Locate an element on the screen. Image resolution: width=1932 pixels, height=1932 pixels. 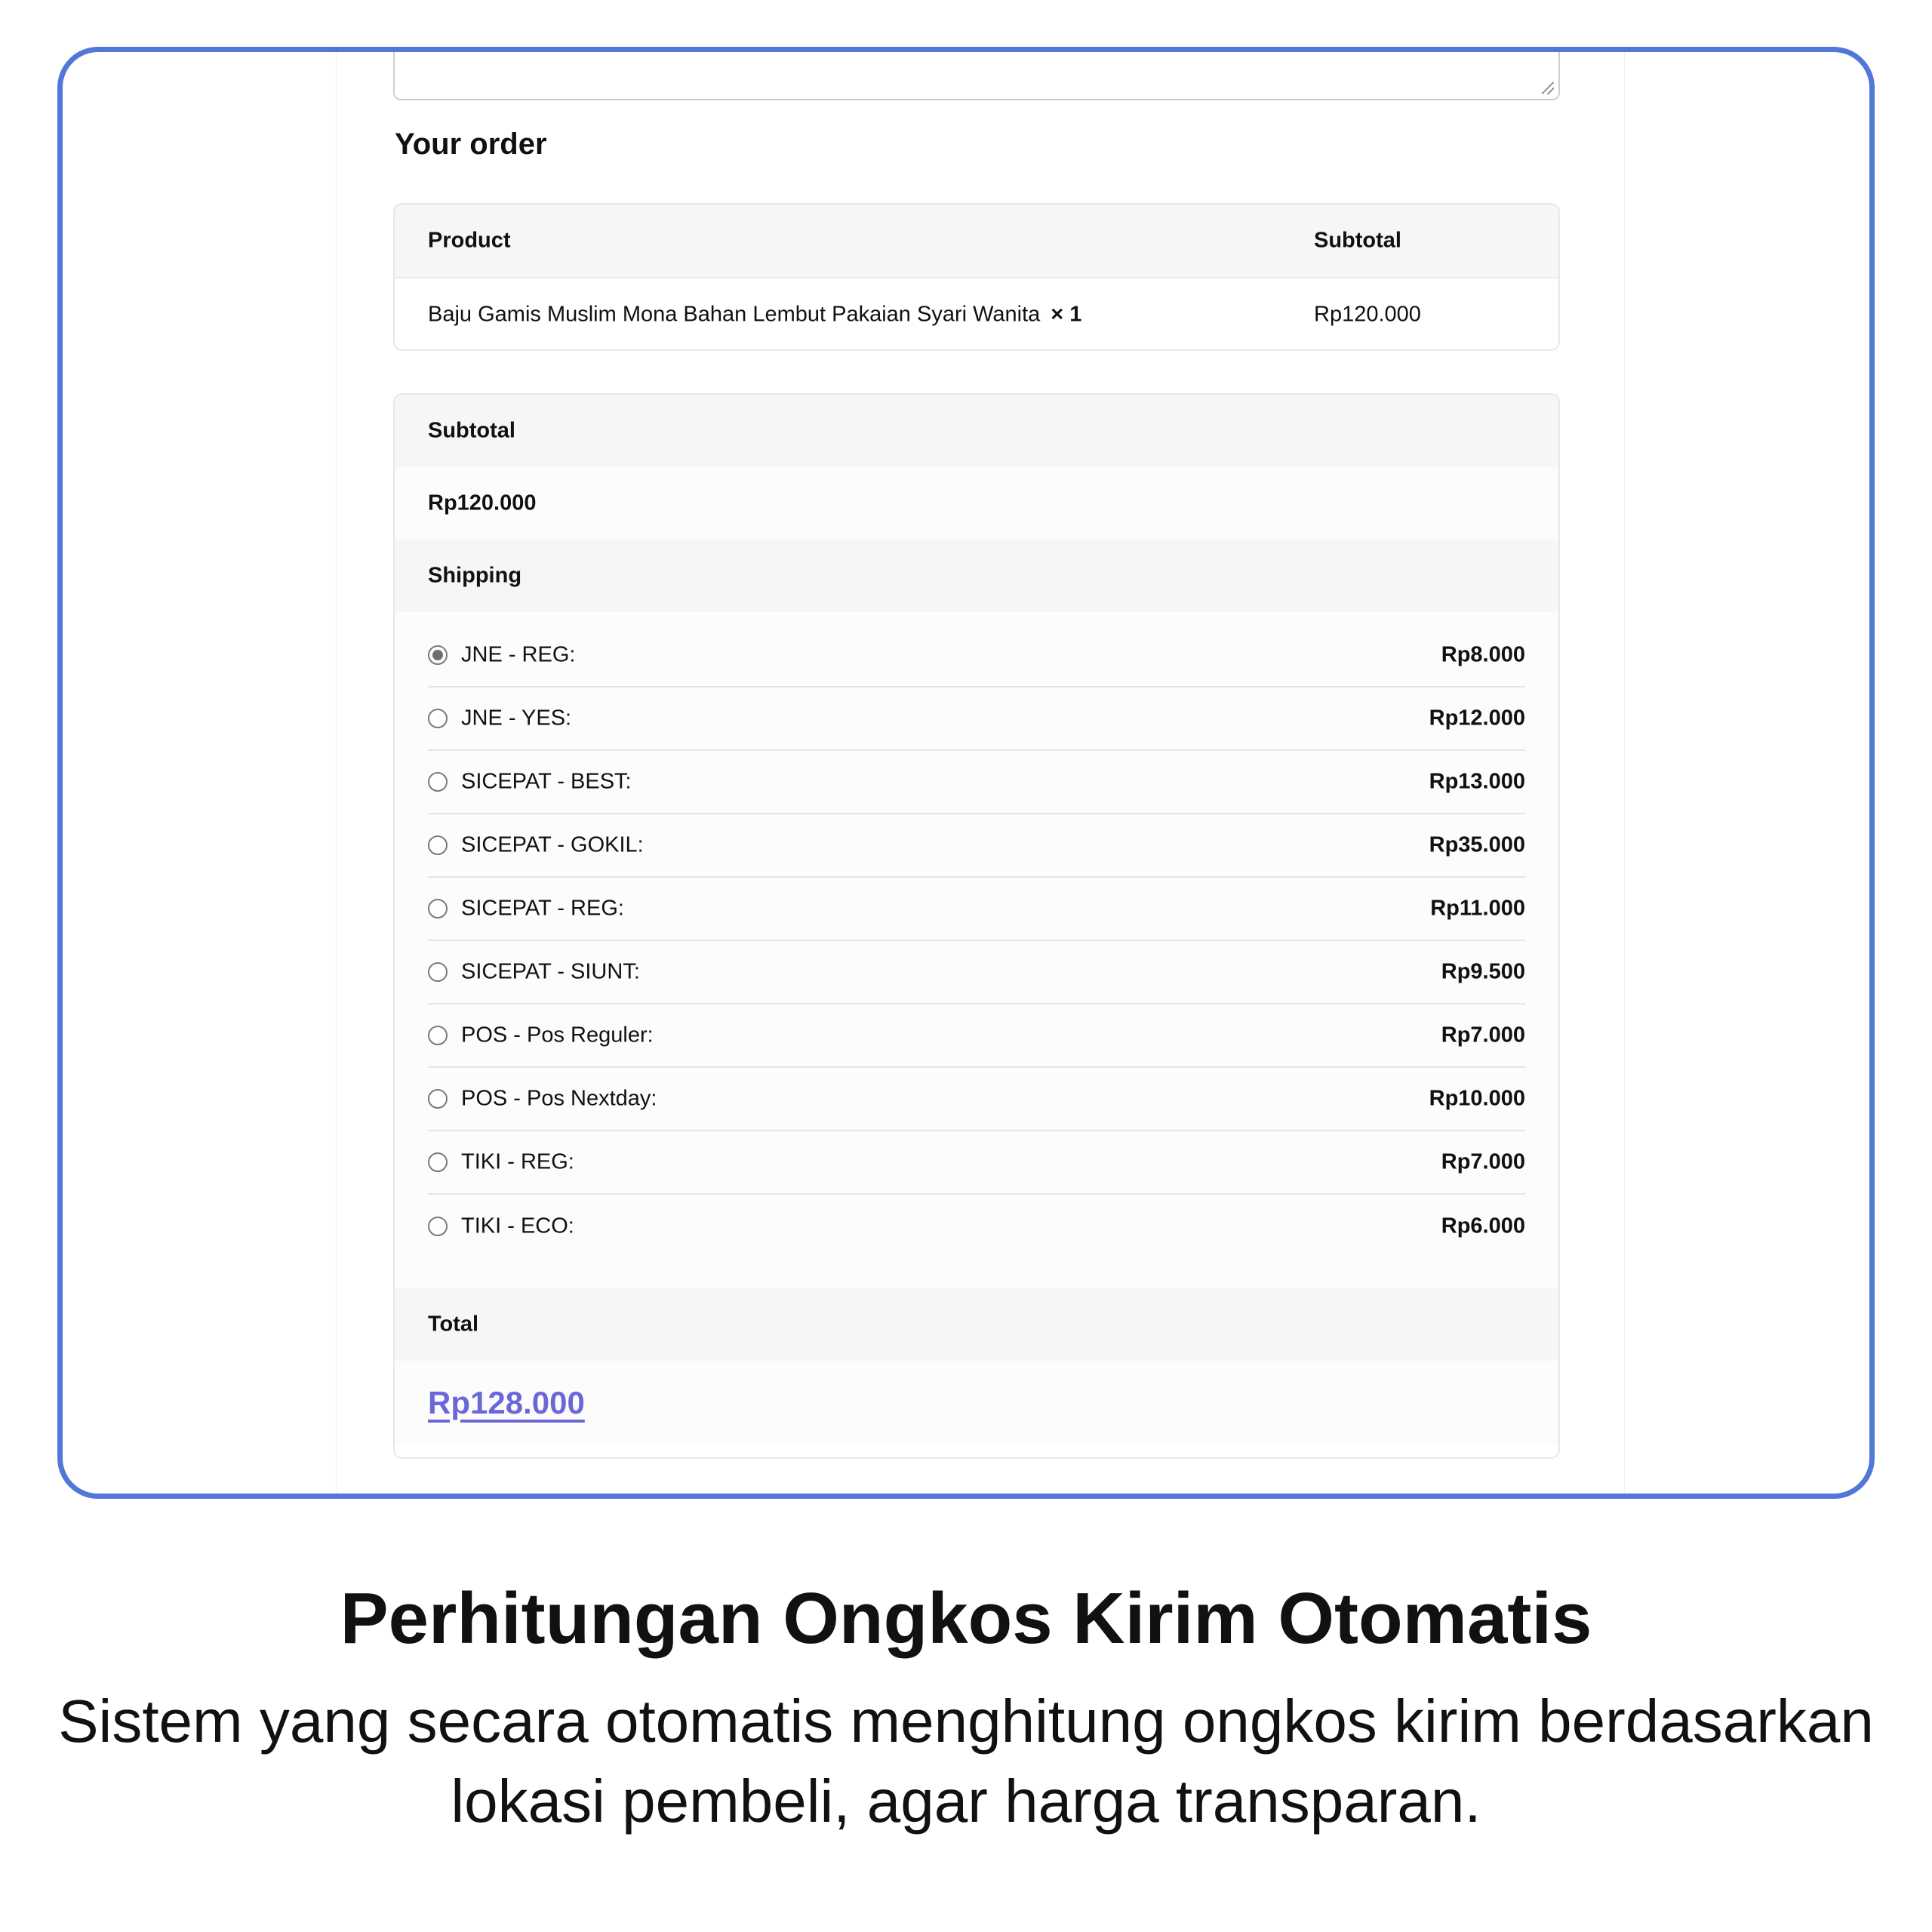
product-quantity: × 1 is located at coordinates (1066, 314).